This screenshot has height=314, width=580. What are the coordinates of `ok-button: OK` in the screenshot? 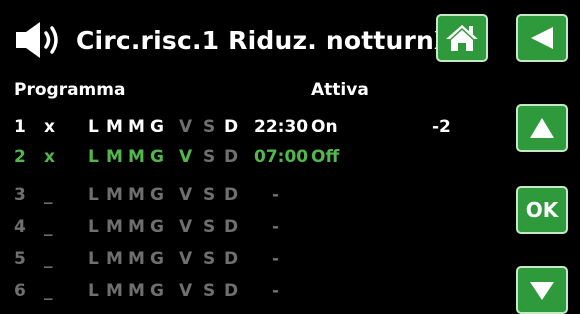 It's located at (542, 210).